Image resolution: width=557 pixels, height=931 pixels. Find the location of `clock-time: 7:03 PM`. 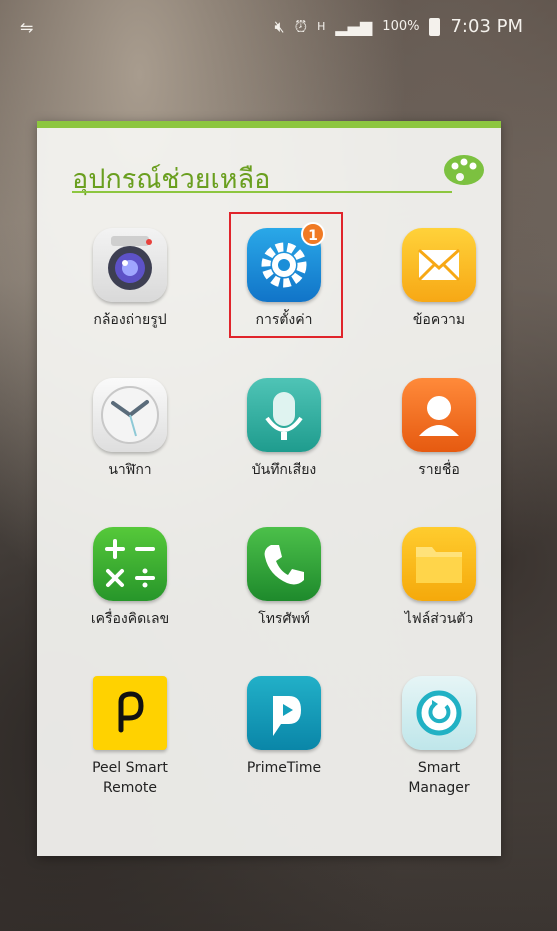

clock-time: 7:03 PM is located at coordinates (486, 26).